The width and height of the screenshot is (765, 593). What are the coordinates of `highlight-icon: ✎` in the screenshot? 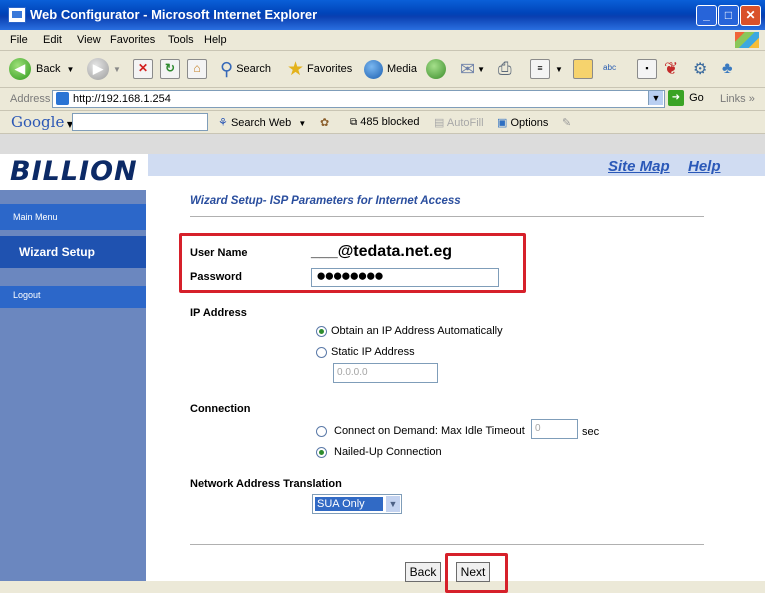 It's located at (566, 122).